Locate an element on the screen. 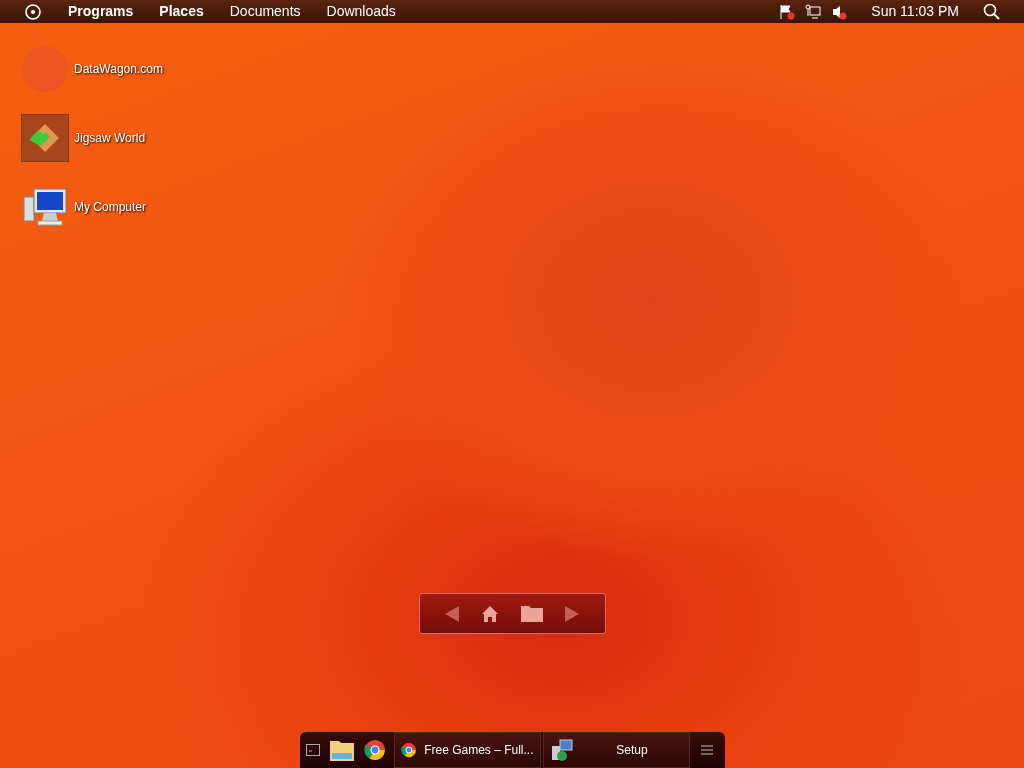  puzzle-icon is located at coordinates (45, 138).